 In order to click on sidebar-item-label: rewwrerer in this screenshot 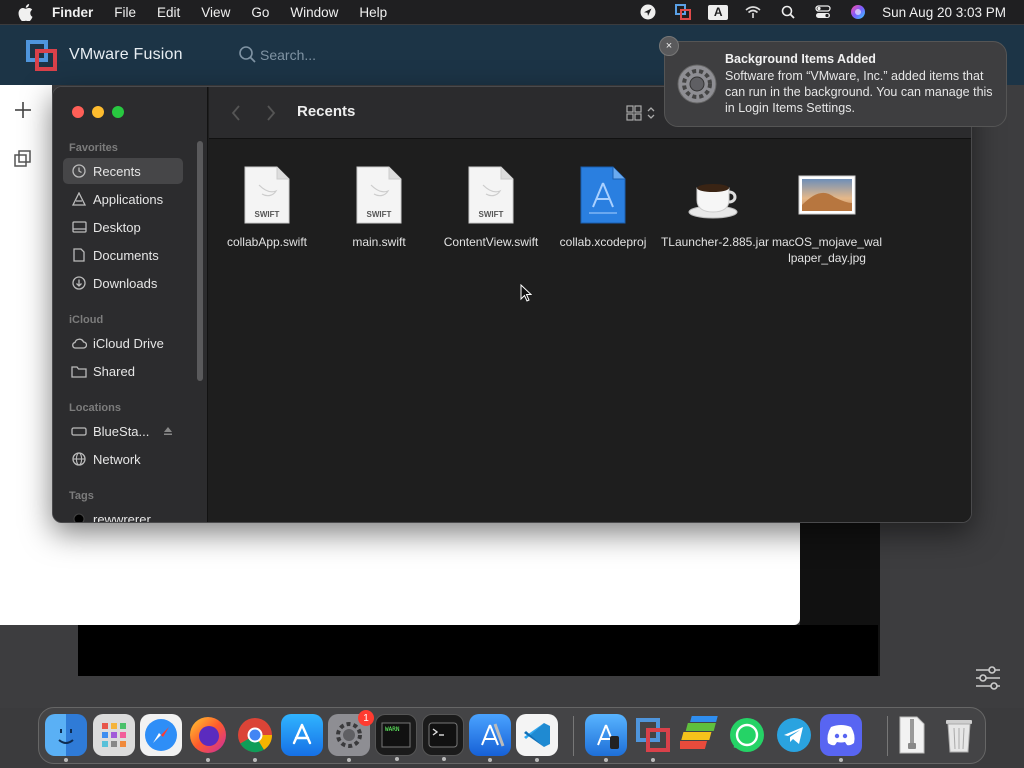, I will do `click(122, 517)`.